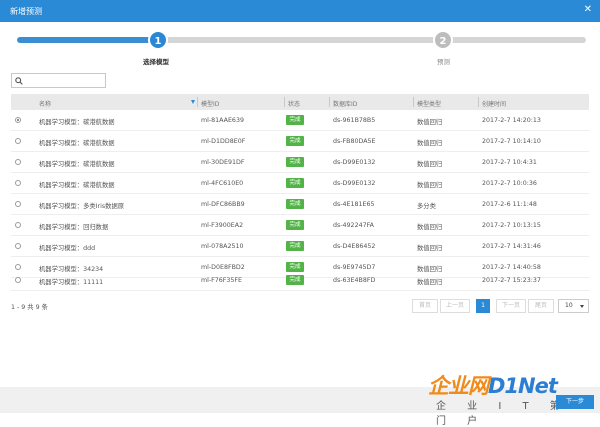  What do you see at coordinates (193, 102) in the screenshot?
I see `sort-desc-icon` at bounding box center [193, 102].